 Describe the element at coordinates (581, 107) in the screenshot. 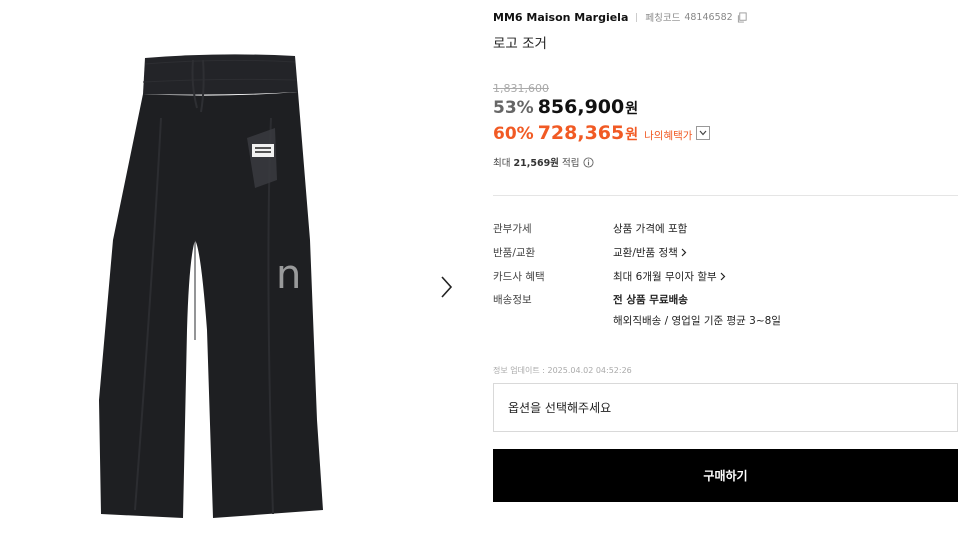

I see `sale-price: 856,900` at that location.